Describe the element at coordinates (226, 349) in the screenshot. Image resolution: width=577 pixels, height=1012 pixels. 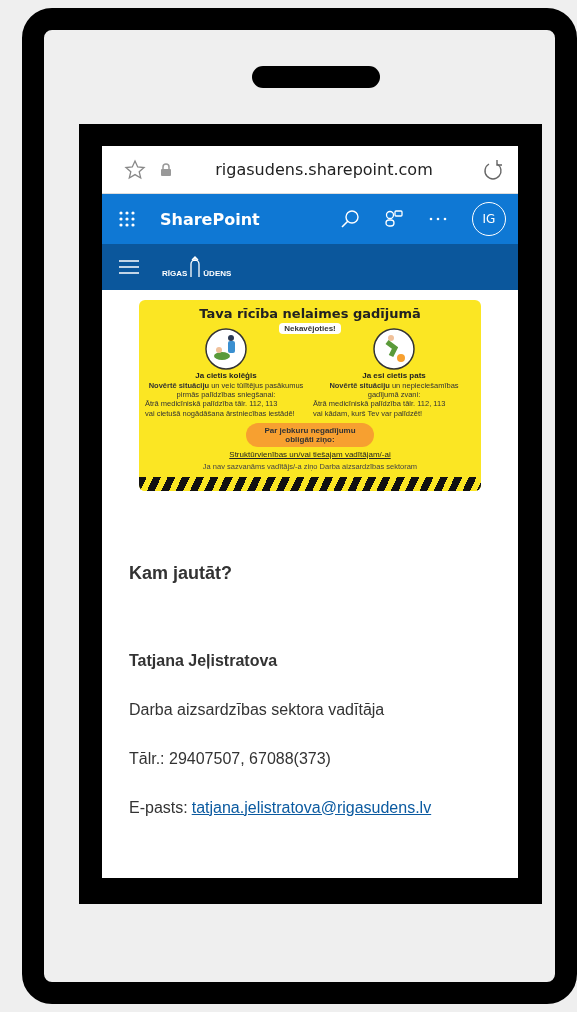
I see `helping-person-drawing` at that location.